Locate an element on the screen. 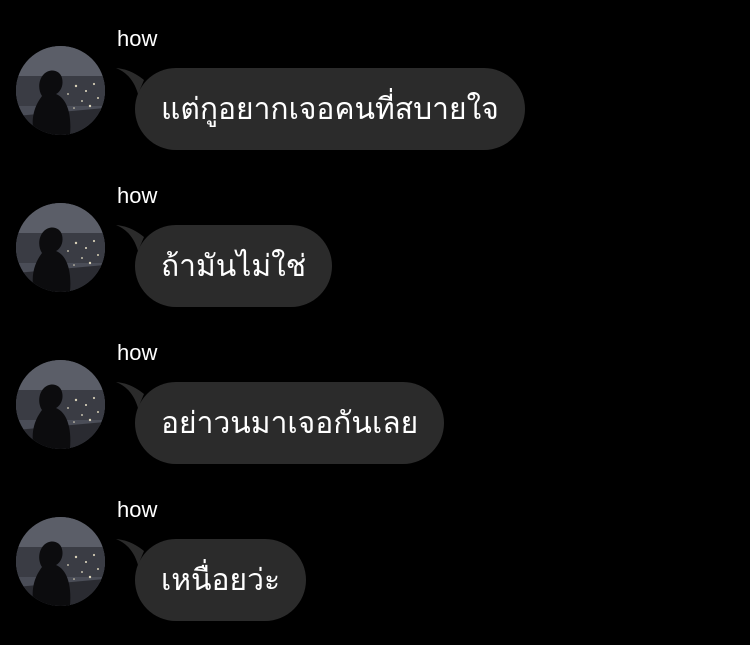 Image resolution: width=750 pixels, height=645 pixels. message-bubble: ถ้ามันไม่ใช่ is located at coordinates (234, 266).